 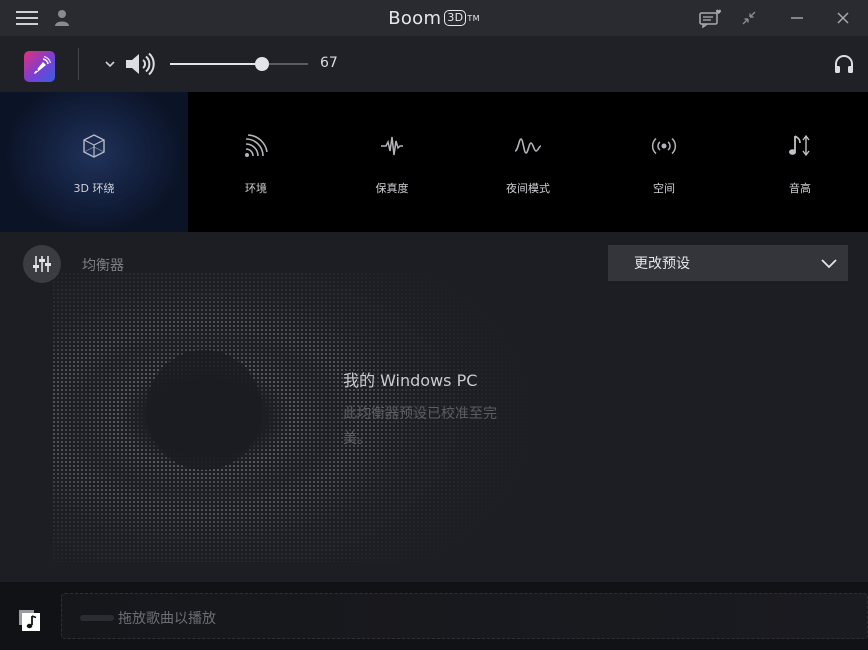 I want to click on title-bar: Boom 3D TM, so click(x=434, y=18).